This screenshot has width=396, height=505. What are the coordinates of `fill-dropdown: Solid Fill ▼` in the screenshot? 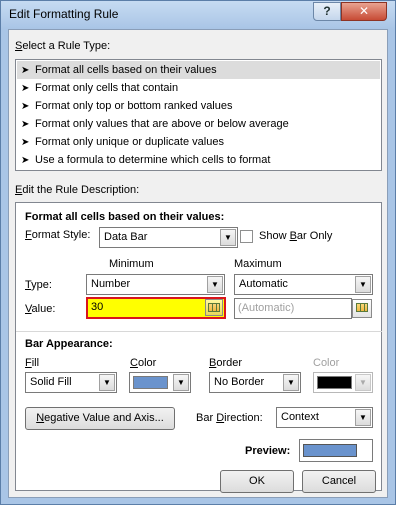 It's located at (71, 382).